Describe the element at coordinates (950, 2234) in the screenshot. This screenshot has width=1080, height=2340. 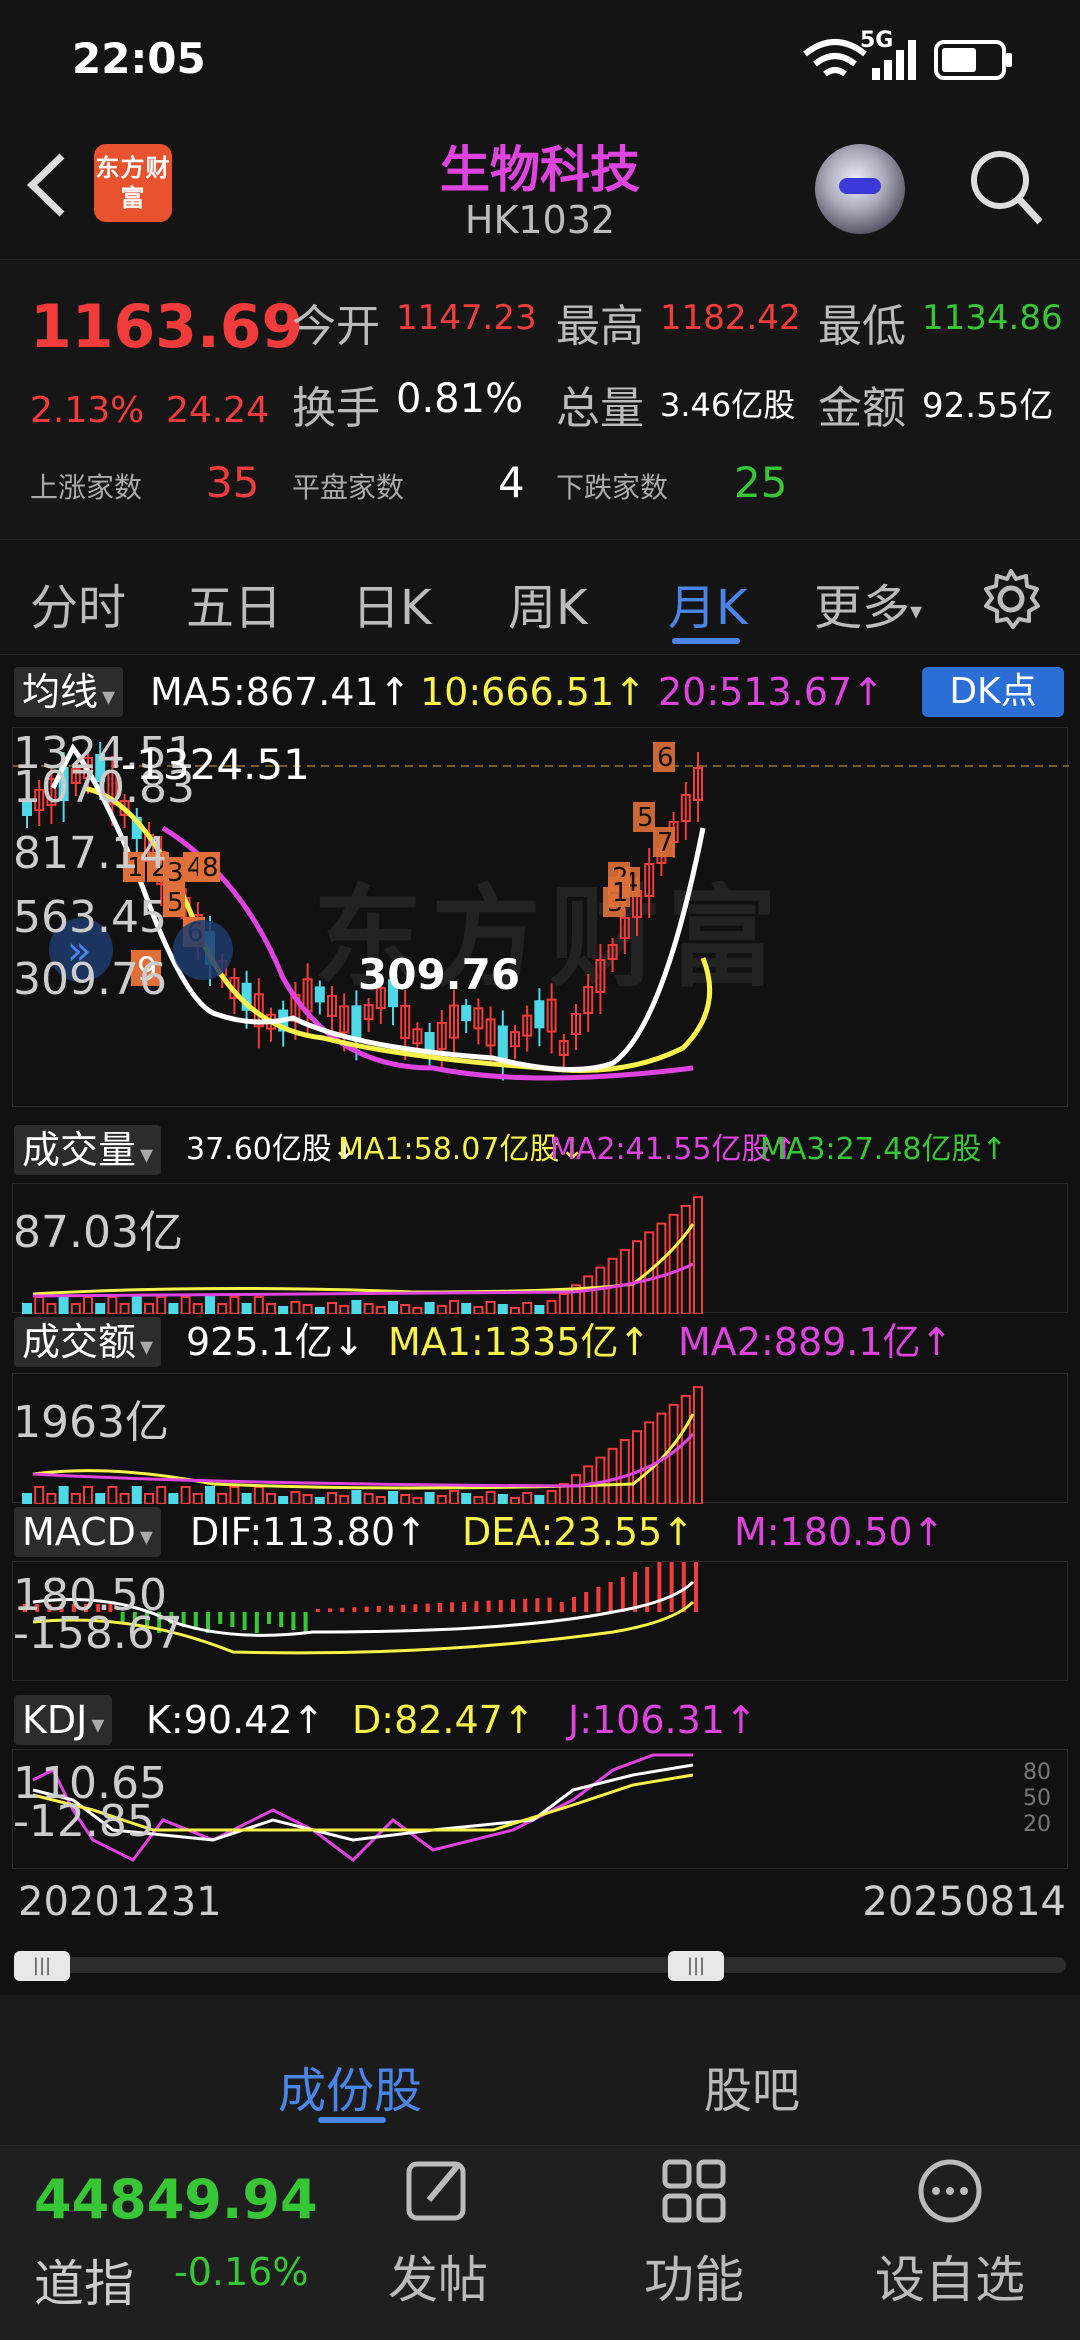
I see `add-watchlist-button: 设自选` at that location.